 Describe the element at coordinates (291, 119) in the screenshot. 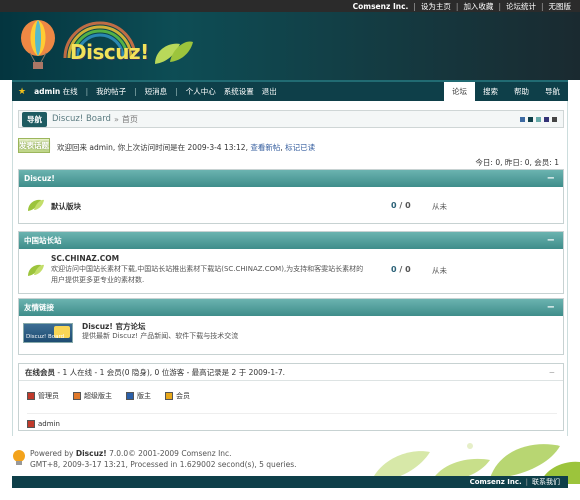

I see `breadcrumb: 导航 Discuz! Board » 首页` at that location.